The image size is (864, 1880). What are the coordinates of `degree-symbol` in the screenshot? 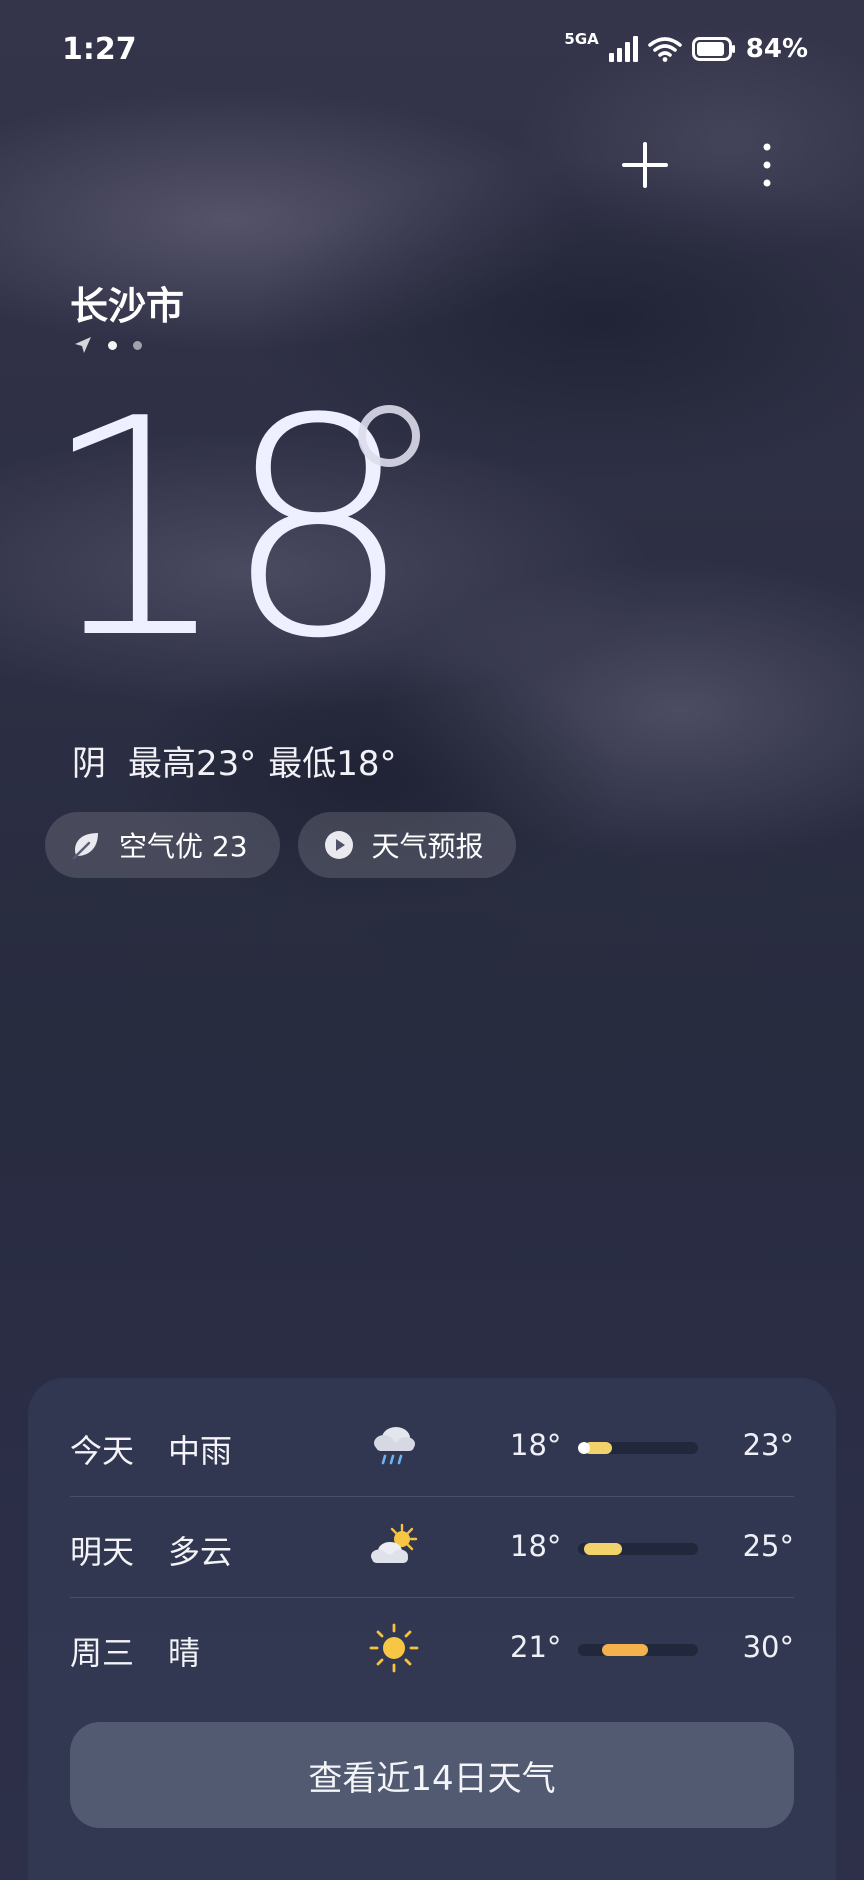 It's located at (389, 436).